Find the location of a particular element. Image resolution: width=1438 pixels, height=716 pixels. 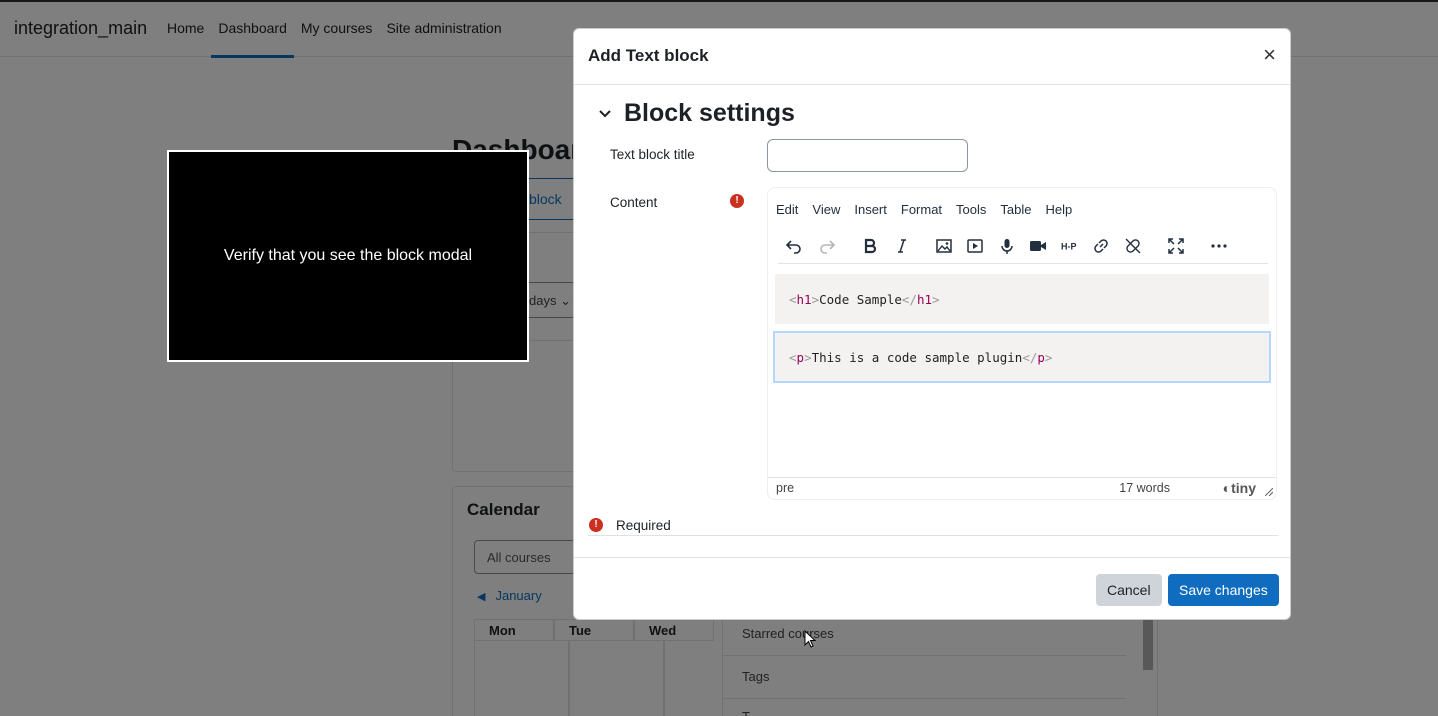

redo-icon is located at coordinates (827, 246).